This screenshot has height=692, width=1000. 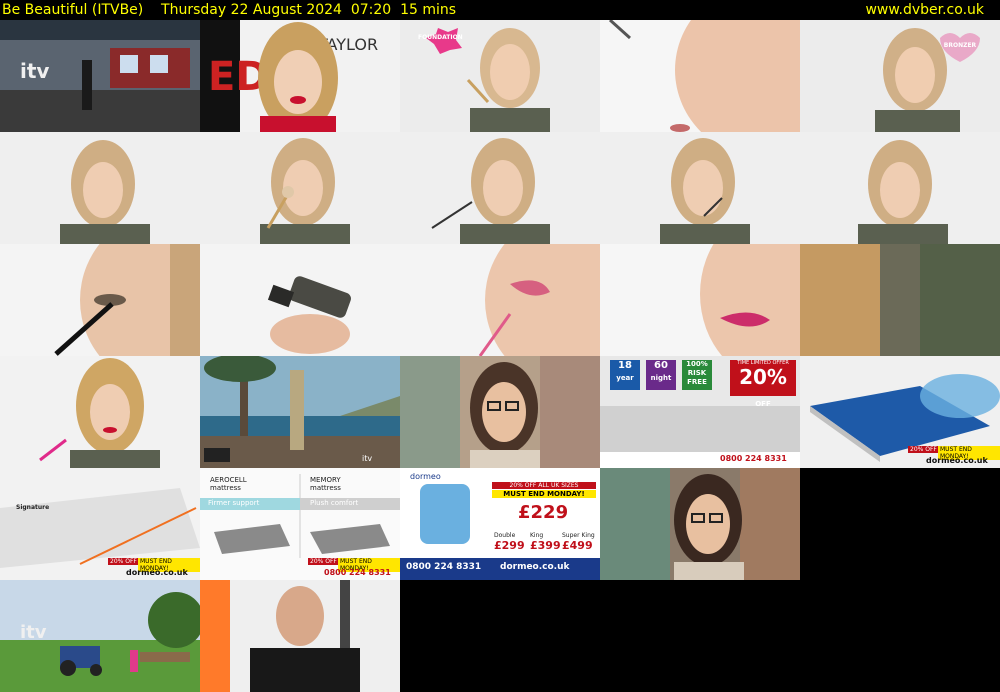 I want to click on station-scene: itv, so click(x=100, y=76).